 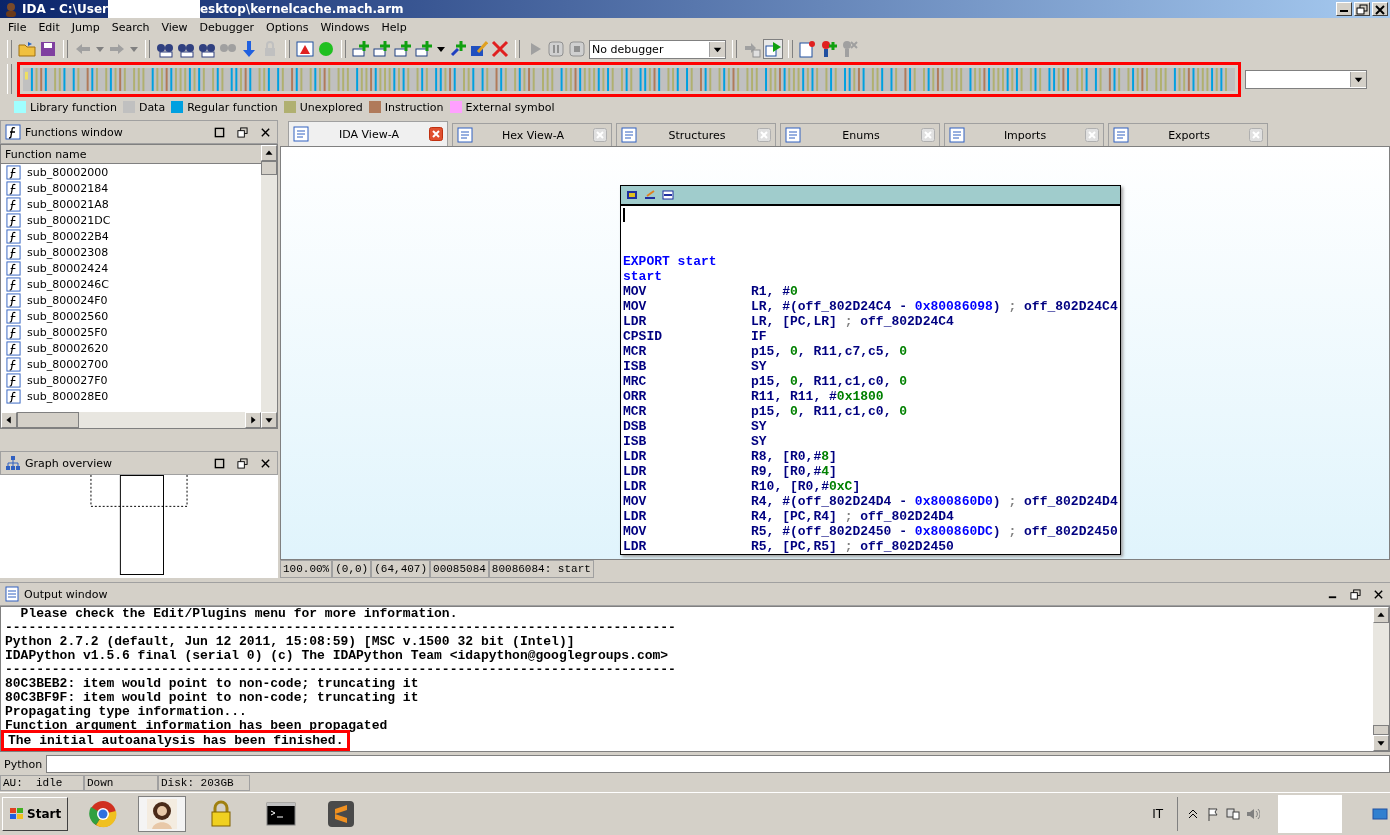 I want to click on function-icon, so click(x=13, y=396).